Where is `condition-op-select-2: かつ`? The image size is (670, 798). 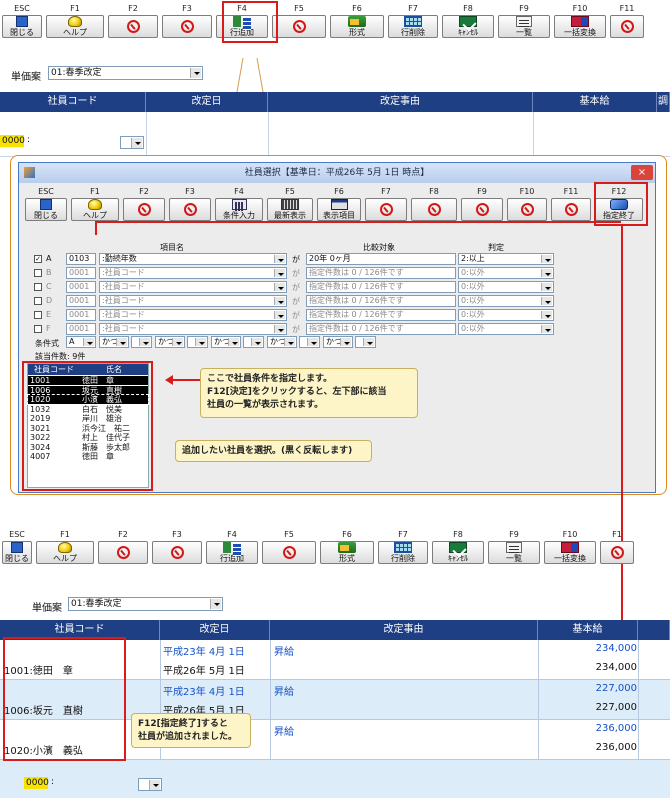 condition-op-select-2: かつ is located at coordinates (226, 342).